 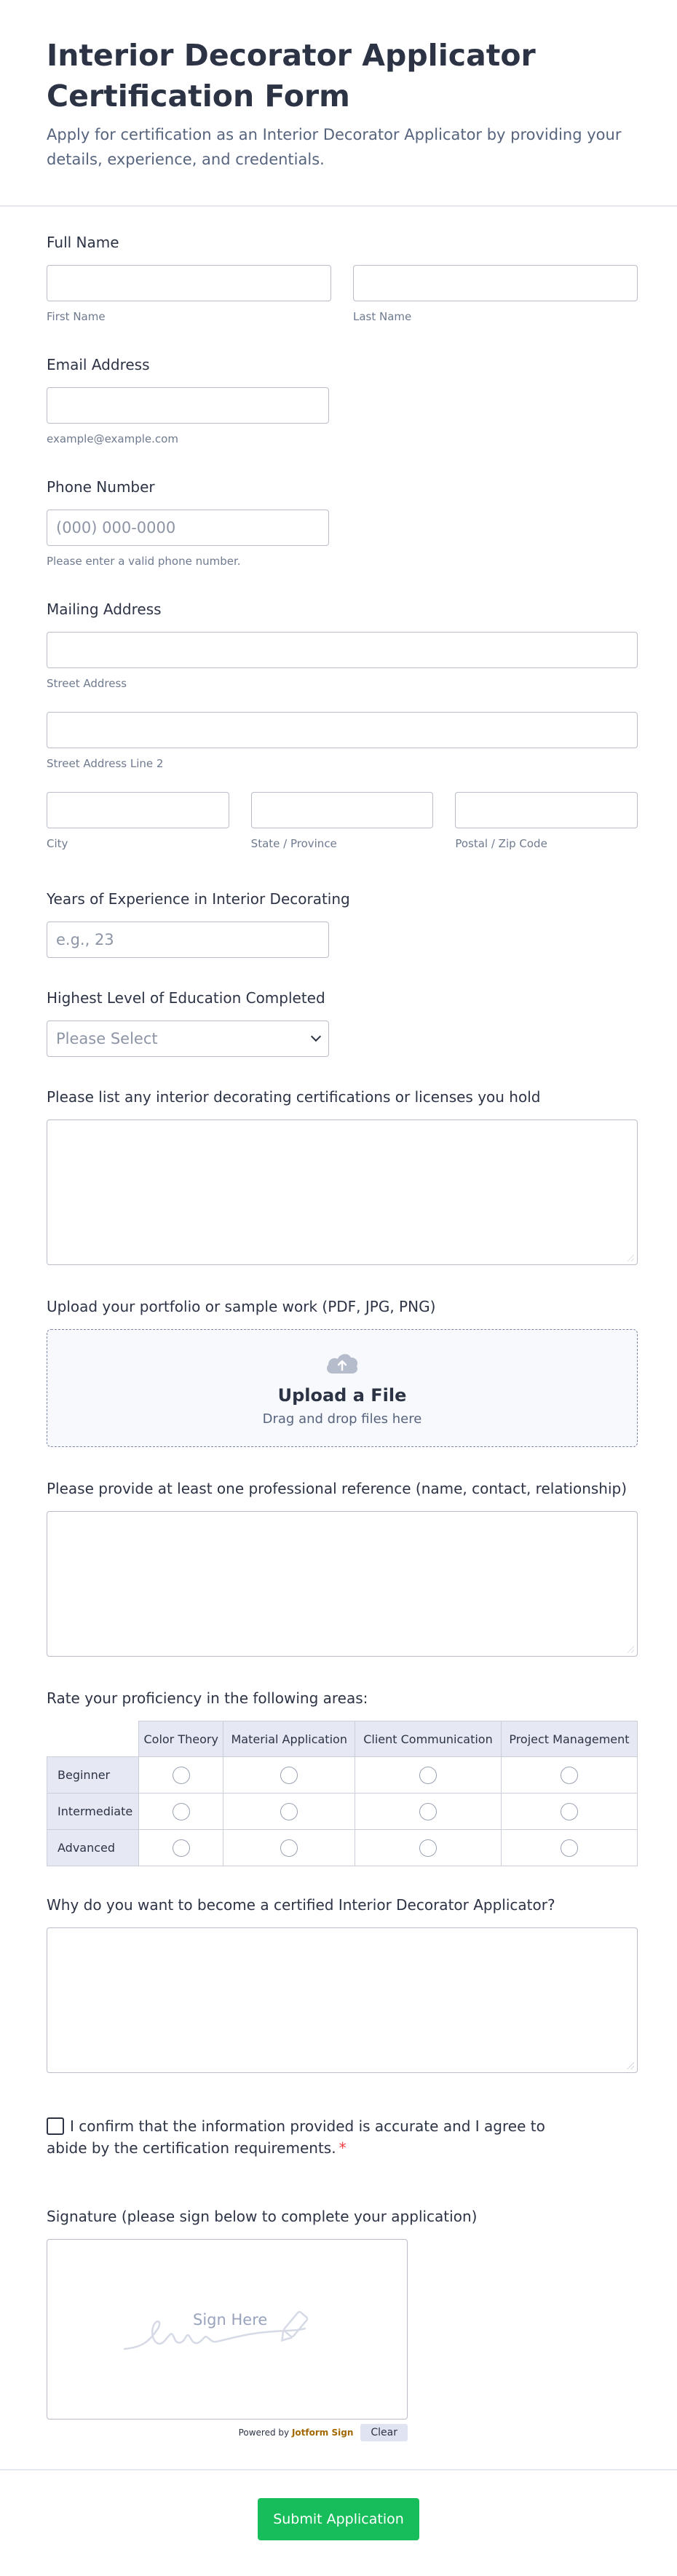 What do you see at coordinates (188, 528) in the screenshot?
I see `phone-input: (000) 000-0000` at bounding box center [188, 528].